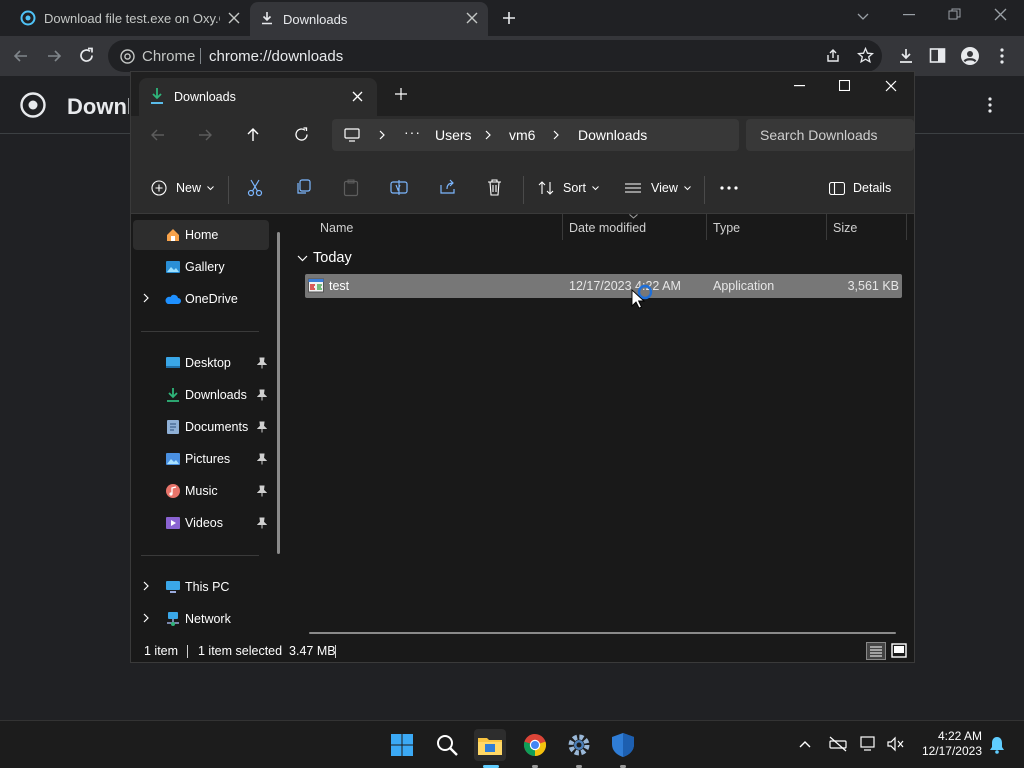 Image resolution: width=1024 pixels, height=768 pixels. Describe the element at coordinates (863, 16) in the screenshot. I see `tab-search-icon` at that location.